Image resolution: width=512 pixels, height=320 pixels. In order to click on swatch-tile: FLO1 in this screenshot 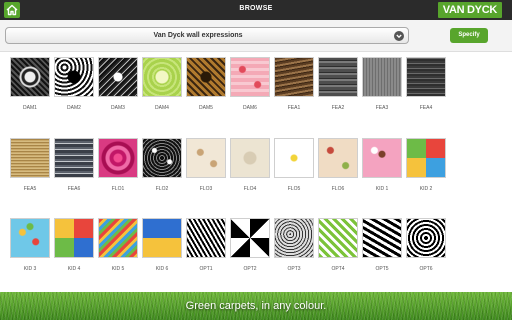, I will do `click(119, 166)`.